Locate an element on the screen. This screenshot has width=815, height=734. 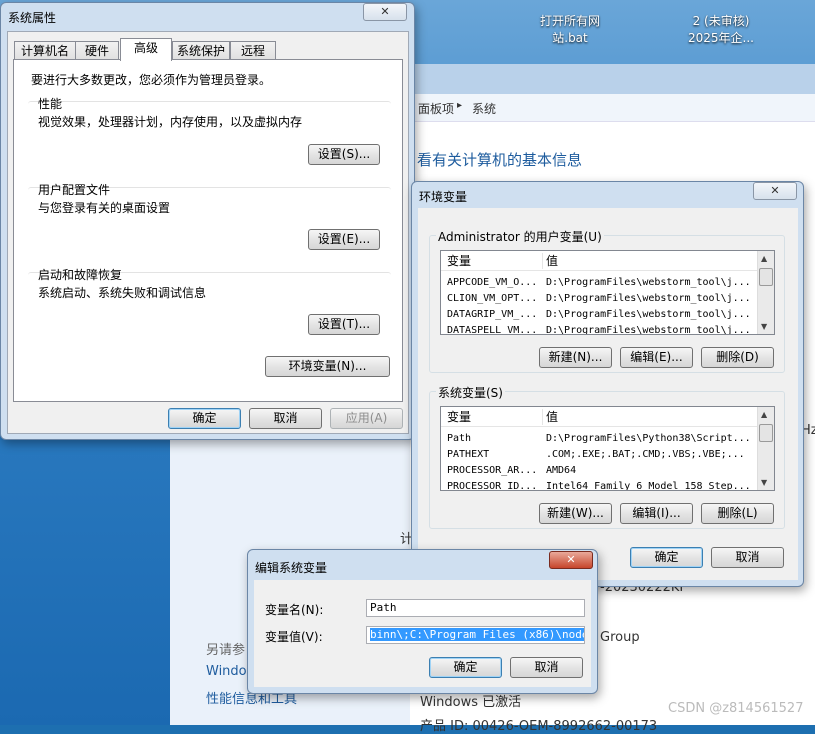
variable-value: AMD64 is located at coordinates (561, 470).